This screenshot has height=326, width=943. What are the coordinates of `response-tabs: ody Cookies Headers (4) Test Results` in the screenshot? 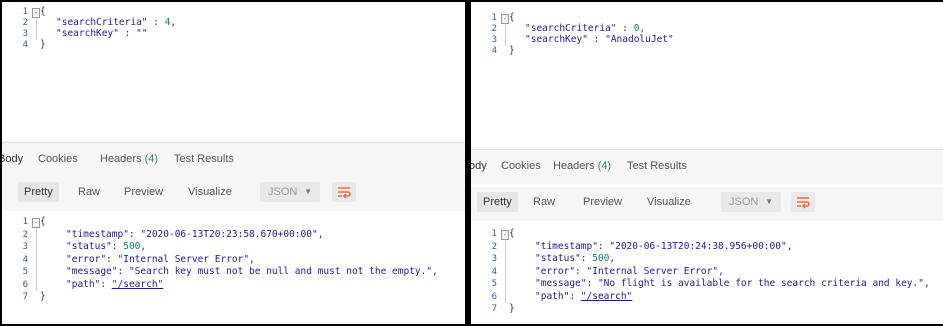 It's located at (707, 166).